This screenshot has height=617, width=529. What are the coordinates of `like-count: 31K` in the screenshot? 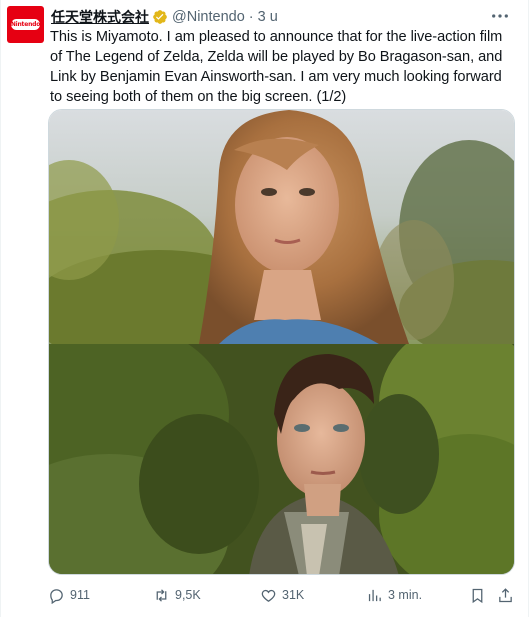 It's located at (293, 595).